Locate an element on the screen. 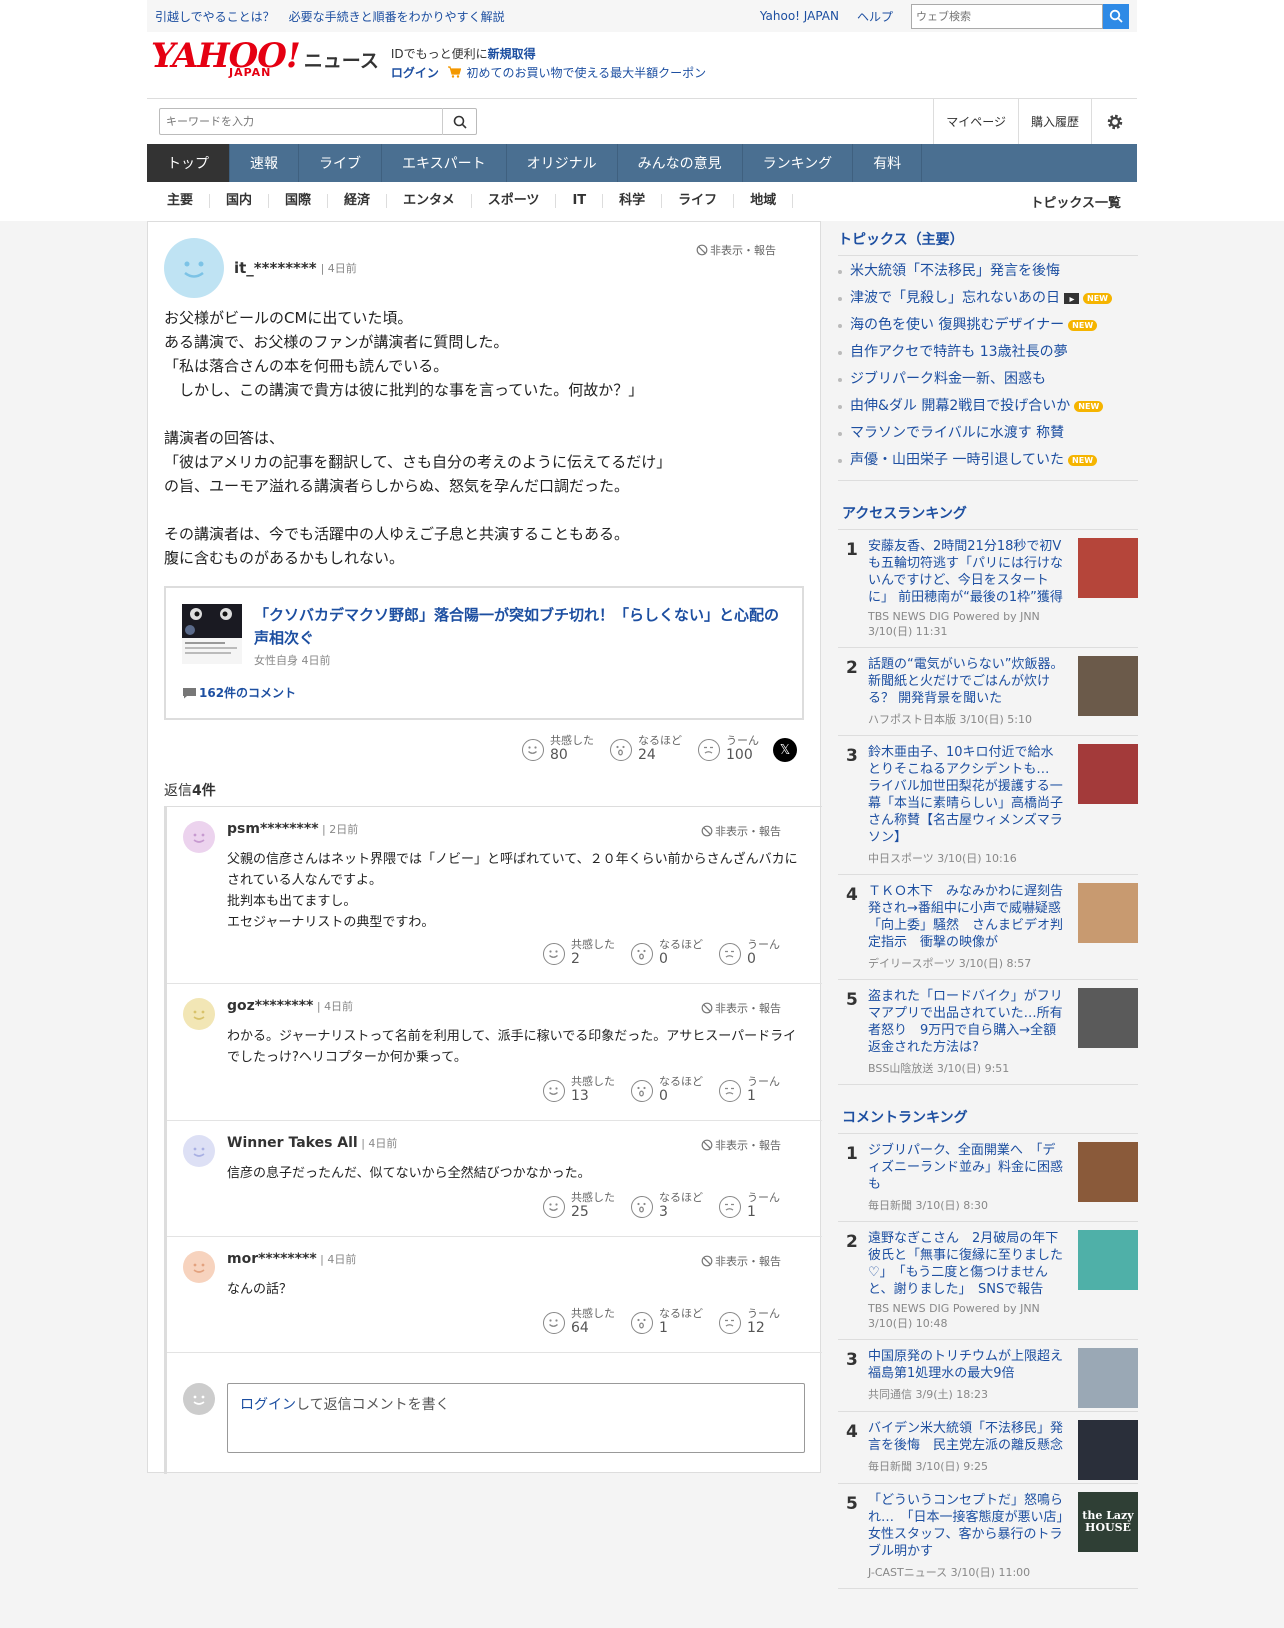 This screenshot has height=1628, width=1284. comment-username: it_******** is located at coordinates (275, 268).